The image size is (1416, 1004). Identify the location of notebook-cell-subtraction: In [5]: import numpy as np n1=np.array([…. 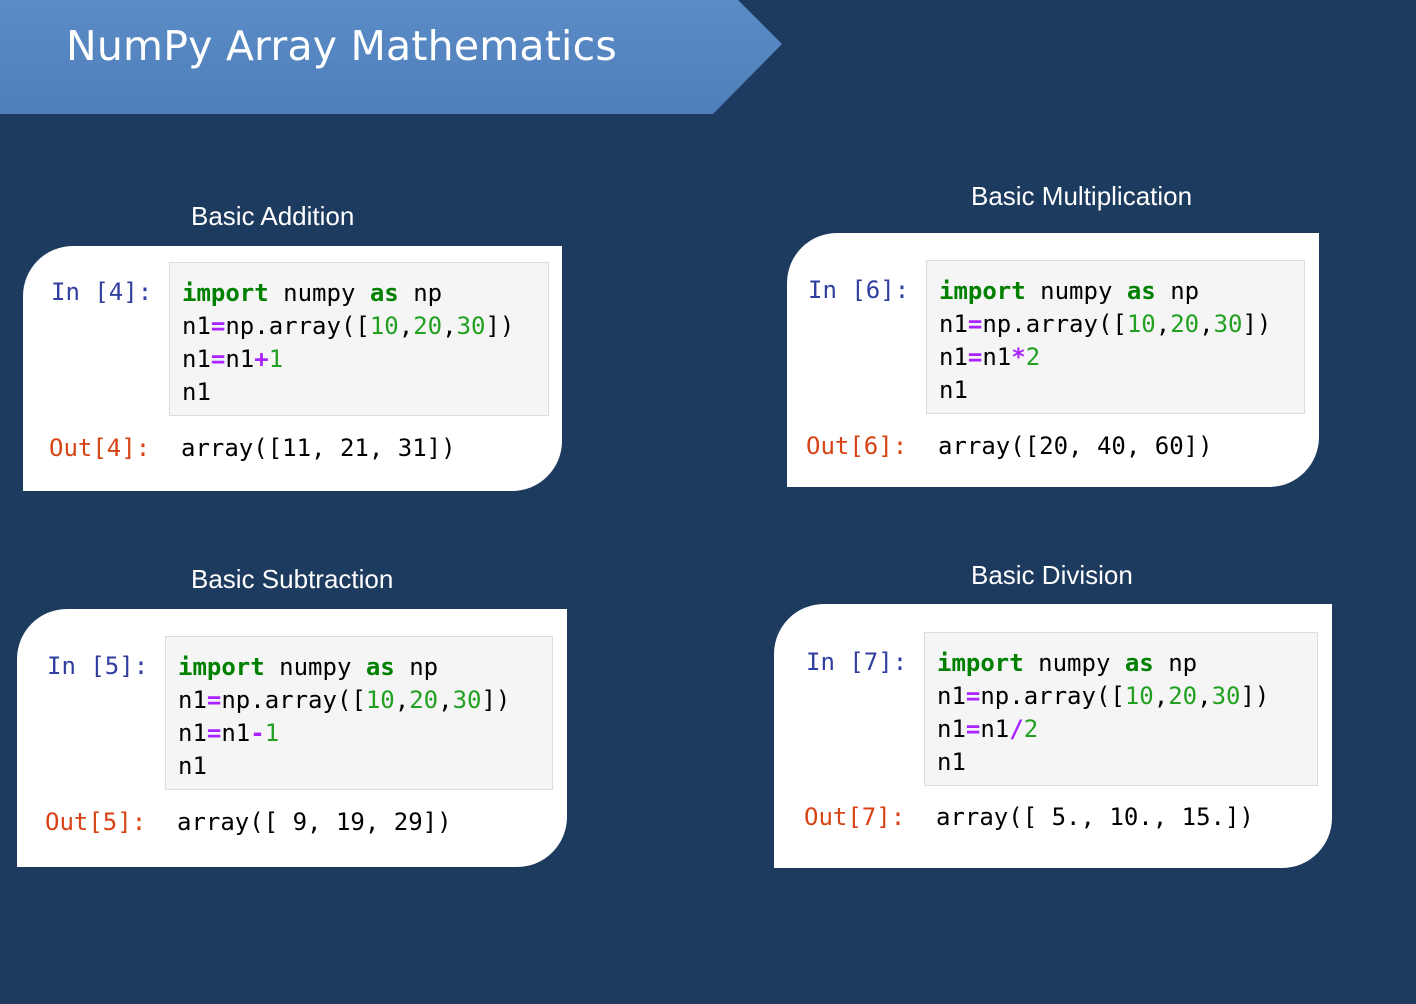
(292, 738).